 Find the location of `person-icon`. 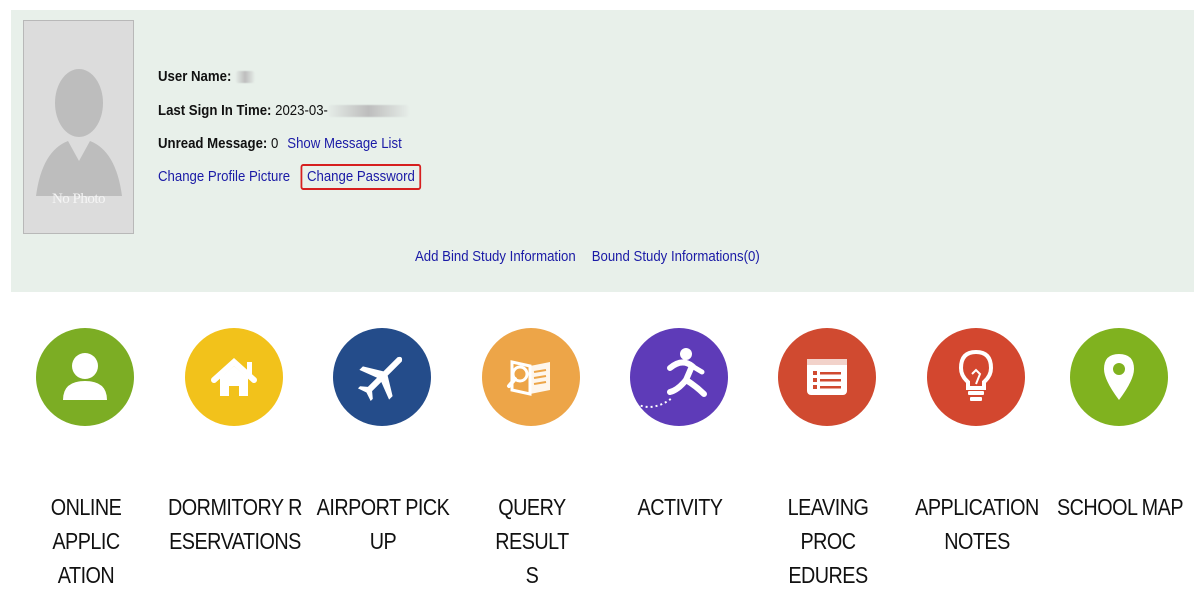

person-icon is located at coordinates (85, 377).